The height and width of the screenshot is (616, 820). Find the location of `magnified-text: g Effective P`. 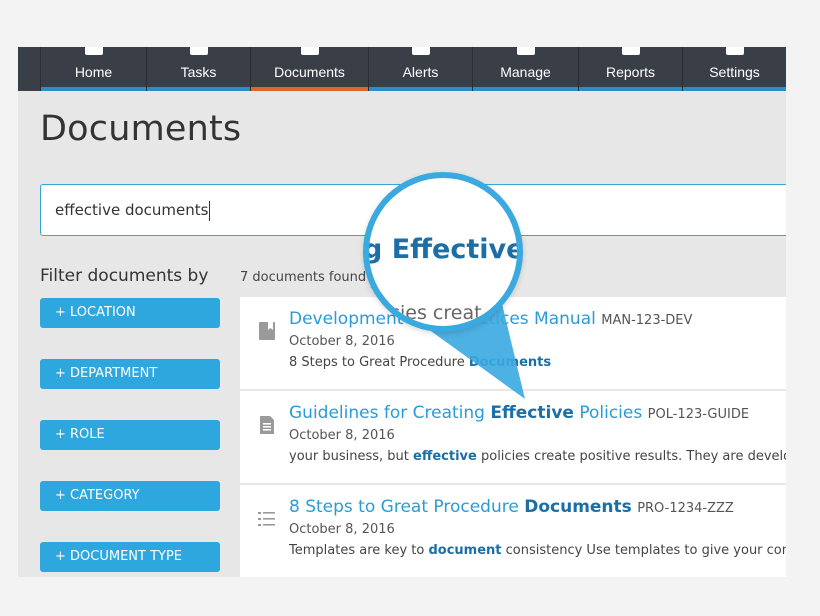

magnified-text: g Effective P is located at coordinates (443, 249).